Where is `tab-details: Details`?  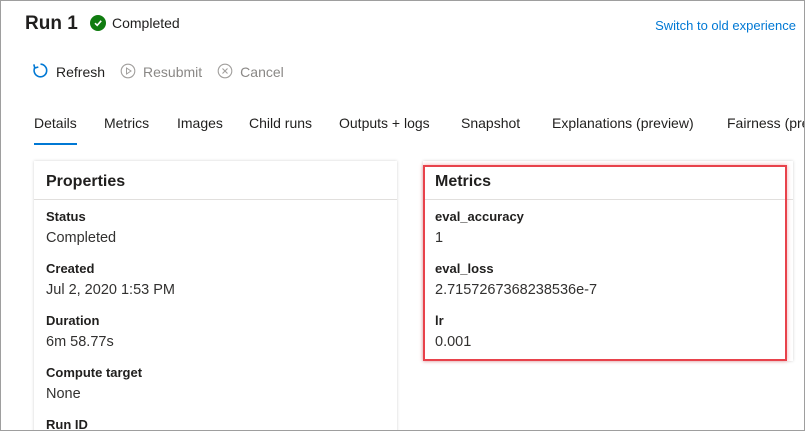 tab-details: Details is located at coordinates (55, 130).